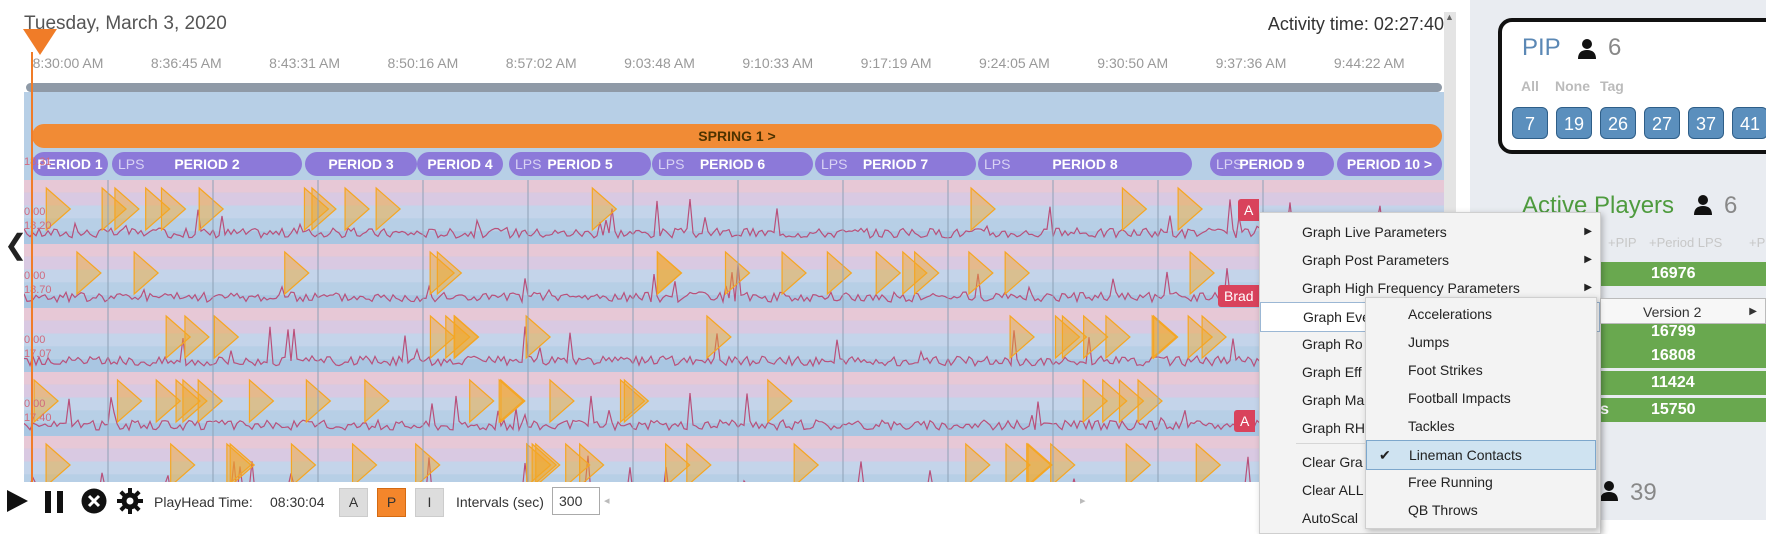 The image size is (1766, 534). I want to click on active-player-row: e16808, so click(1669, 356).